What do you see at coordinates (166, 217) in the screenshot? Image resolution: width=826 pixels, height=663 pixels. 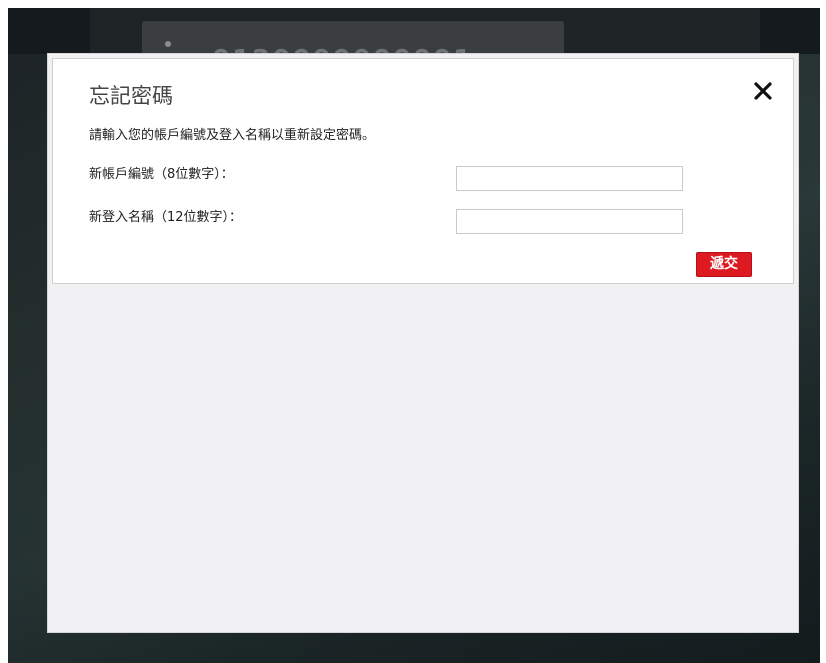 I see `login-name-label: 新登入名稱（12位數字）：` at bounding box center [166, 217].